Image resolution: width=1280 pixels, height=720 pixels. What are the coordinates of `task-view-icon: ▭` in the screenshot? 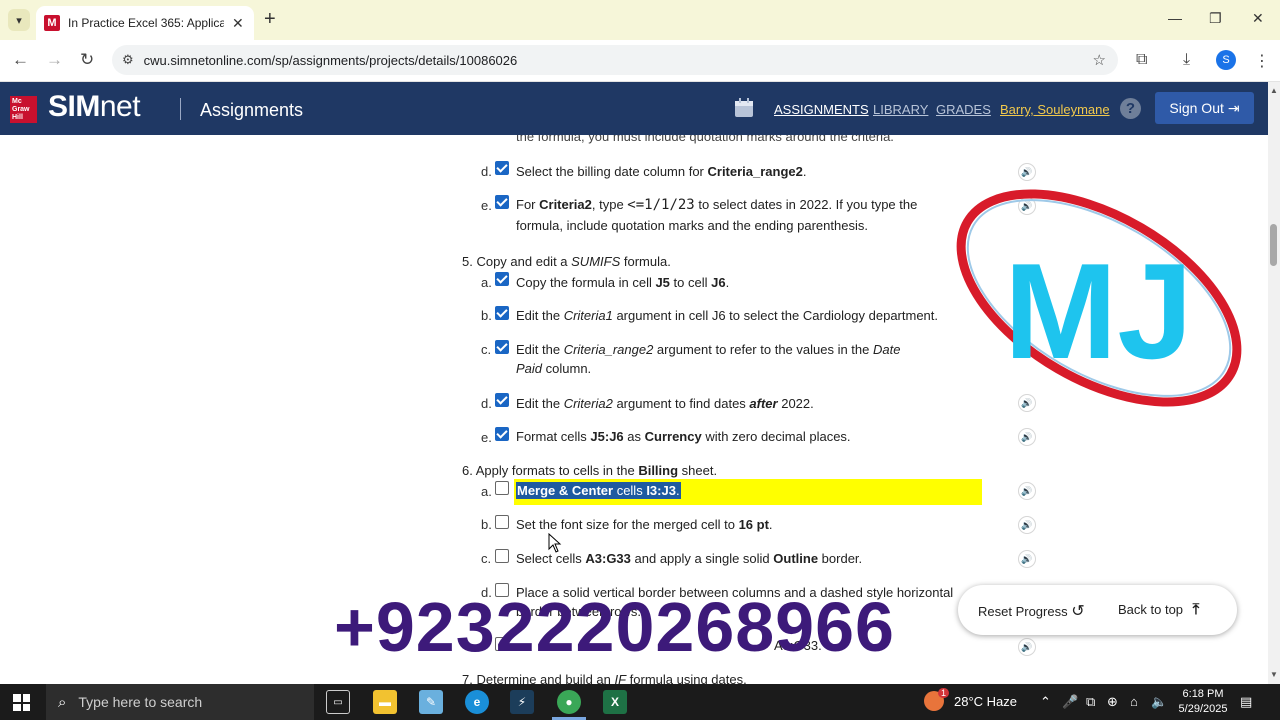 It's located at (338, 702).